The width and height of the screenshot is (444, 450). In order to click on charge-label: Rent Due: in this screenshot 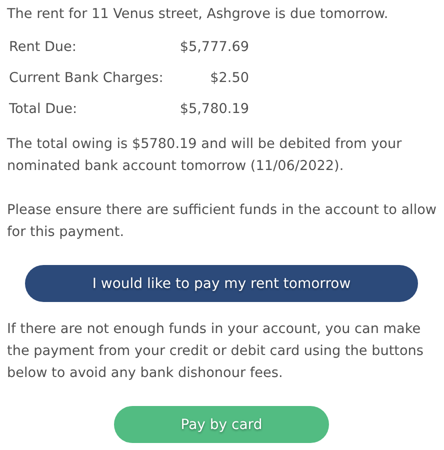, I will do `click(43, 47)`.